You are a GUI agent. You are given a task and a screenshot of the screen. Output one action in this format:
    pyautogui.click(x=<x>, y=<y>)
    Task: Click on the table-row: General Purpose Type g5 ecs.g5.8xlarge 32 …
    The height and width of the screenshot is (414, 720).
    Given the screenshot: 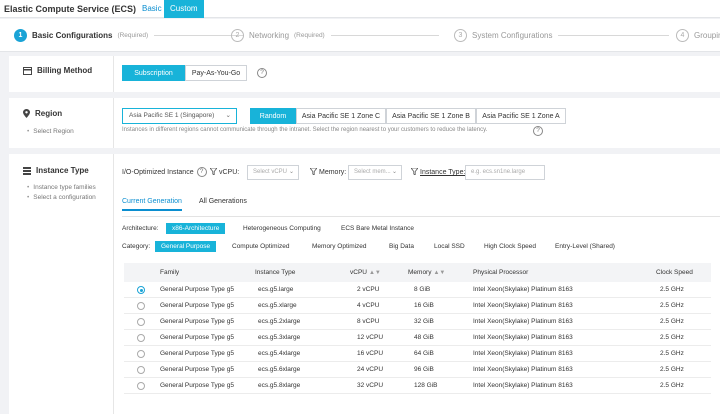 What is the action you would take?
    pyautogui.click(x=417, y=386)
    